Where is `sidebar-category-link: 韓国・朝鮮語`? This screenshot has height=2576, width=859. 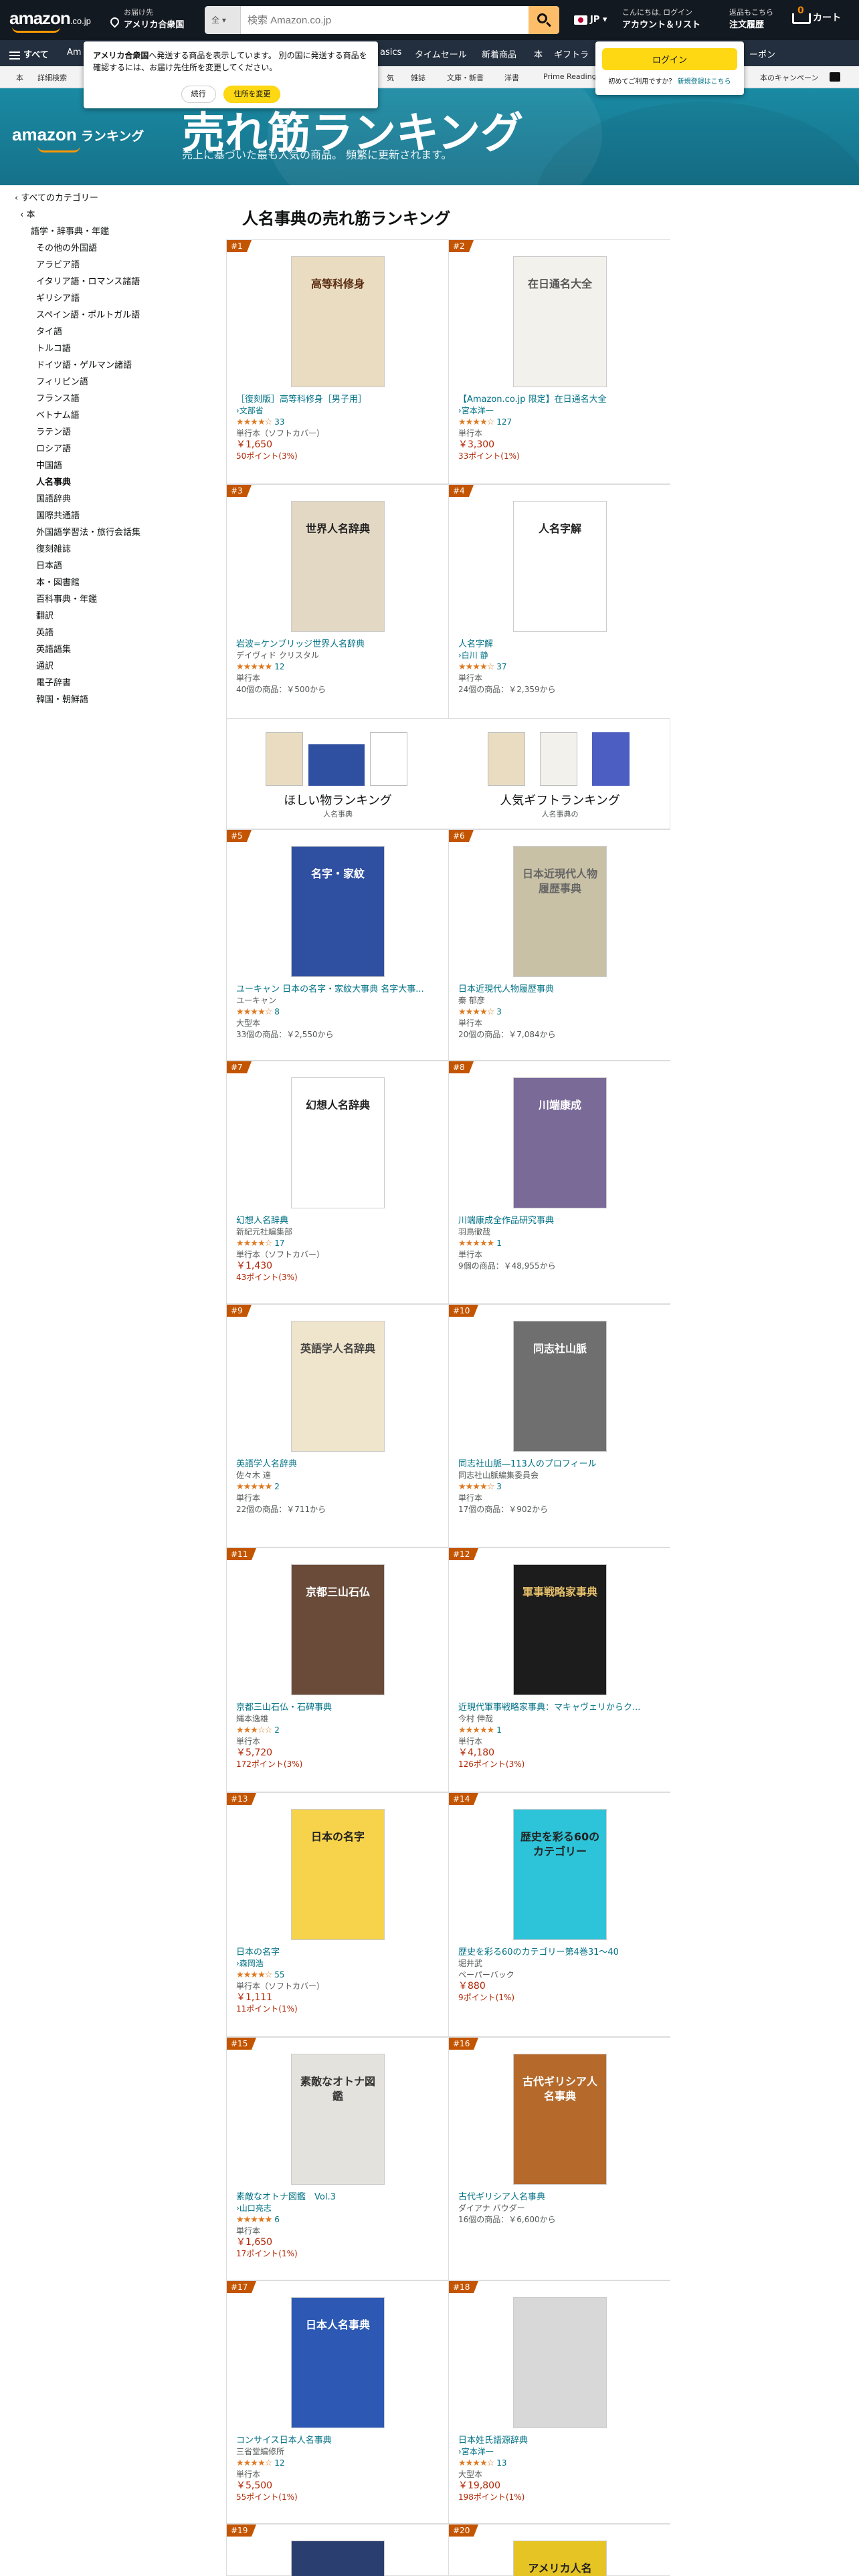
sidebar-category-link: 韓国・朝鮮語 is located at coordinates (113, 700).